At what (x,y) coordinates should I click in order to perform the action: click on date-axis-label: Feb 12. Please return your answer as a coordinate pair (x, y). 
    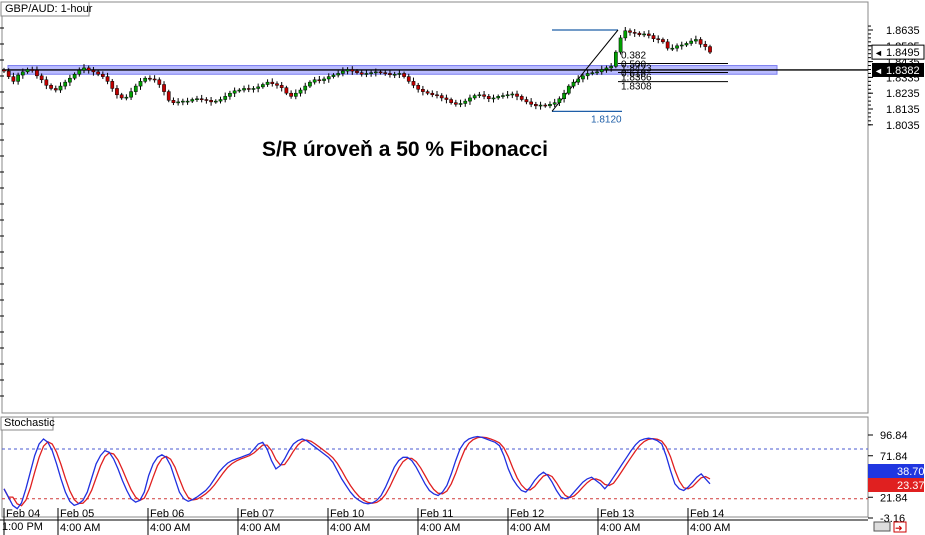
    Looking at the image, I should click on (527, 514).